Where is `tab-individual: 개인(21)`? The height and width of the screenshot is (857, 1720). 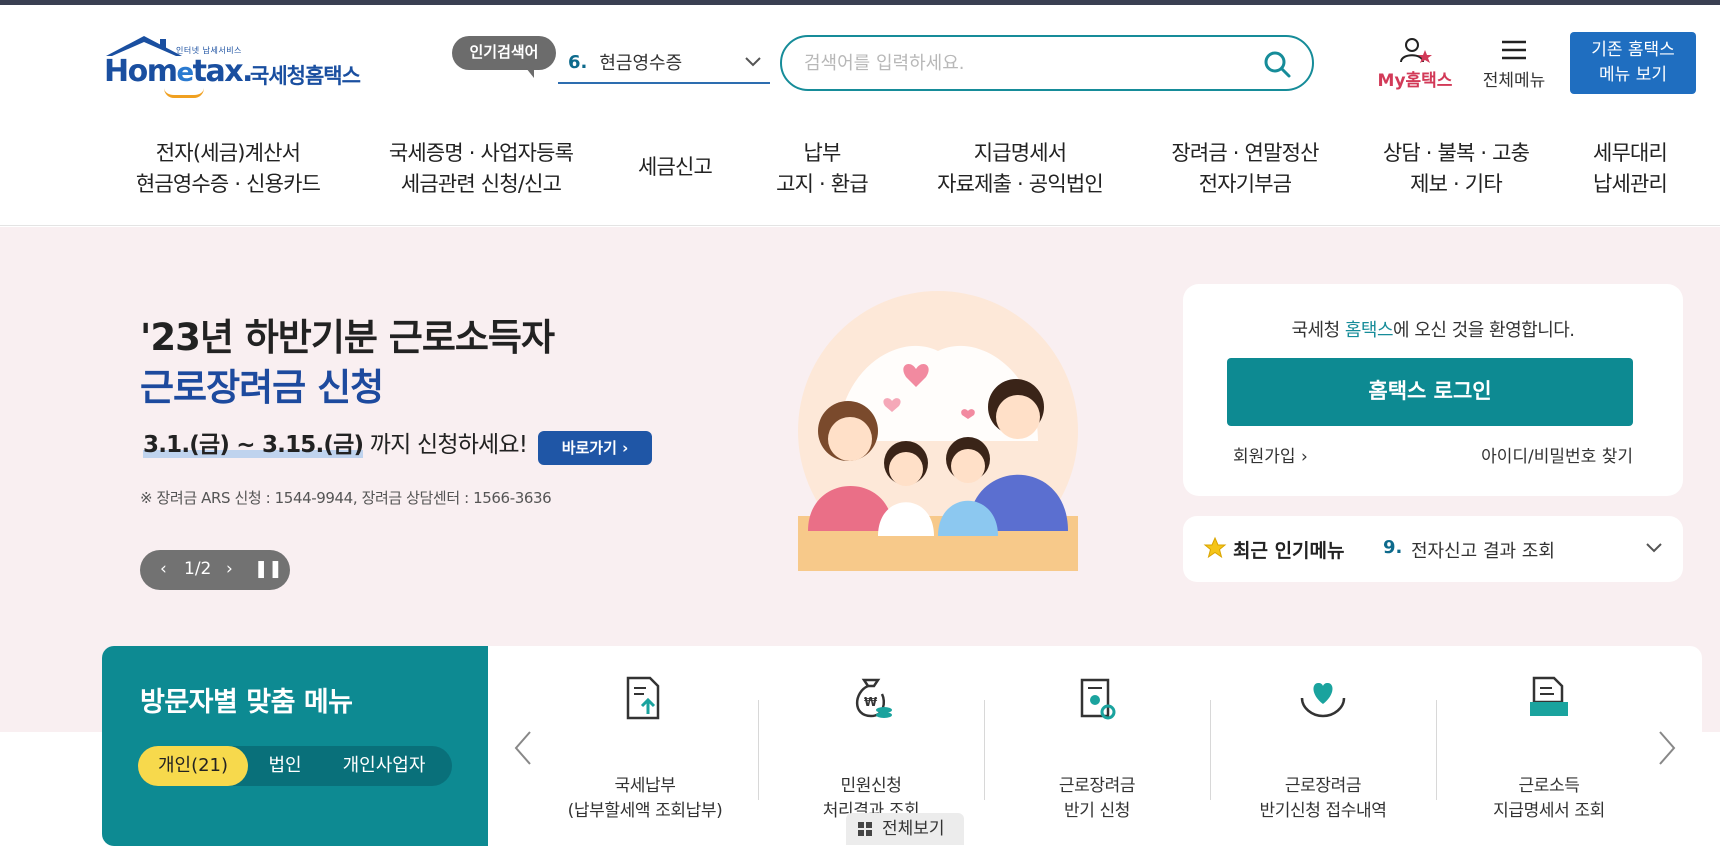 tab-individual: 개인(21) is located at coordinates (193, 766).